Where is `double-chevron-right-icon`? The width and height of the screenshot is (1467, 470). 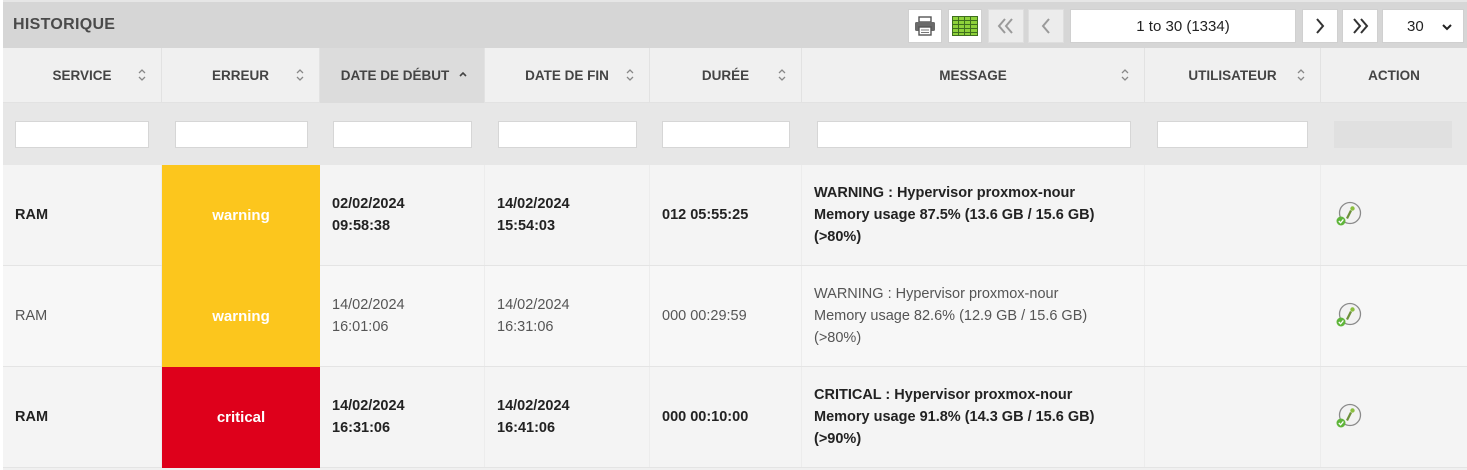 double-chevron-right-icon is located at coordinates (1361, 26).